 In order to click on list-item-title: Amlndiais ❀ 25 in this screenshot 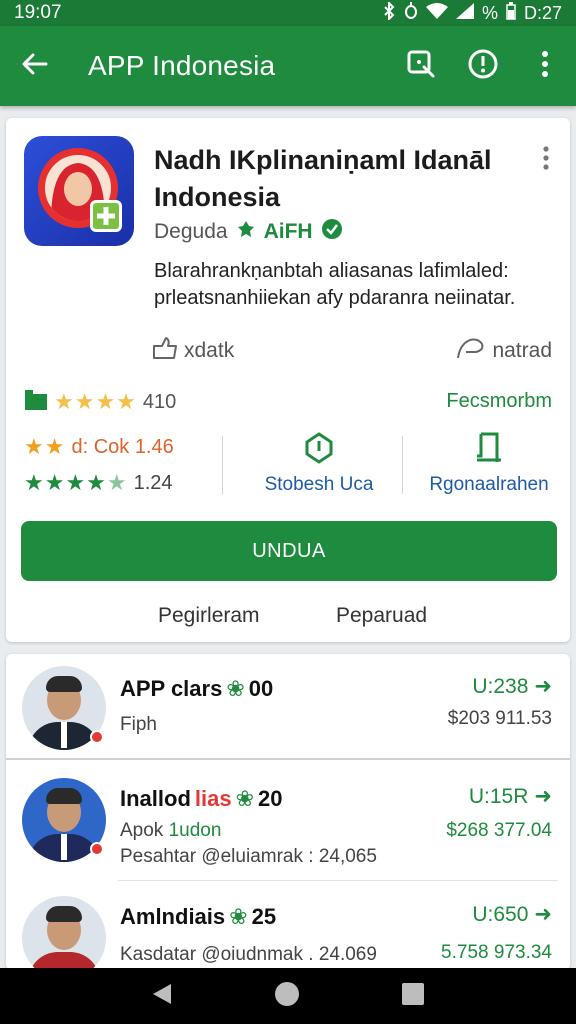, I will do `click(198, 917)`.